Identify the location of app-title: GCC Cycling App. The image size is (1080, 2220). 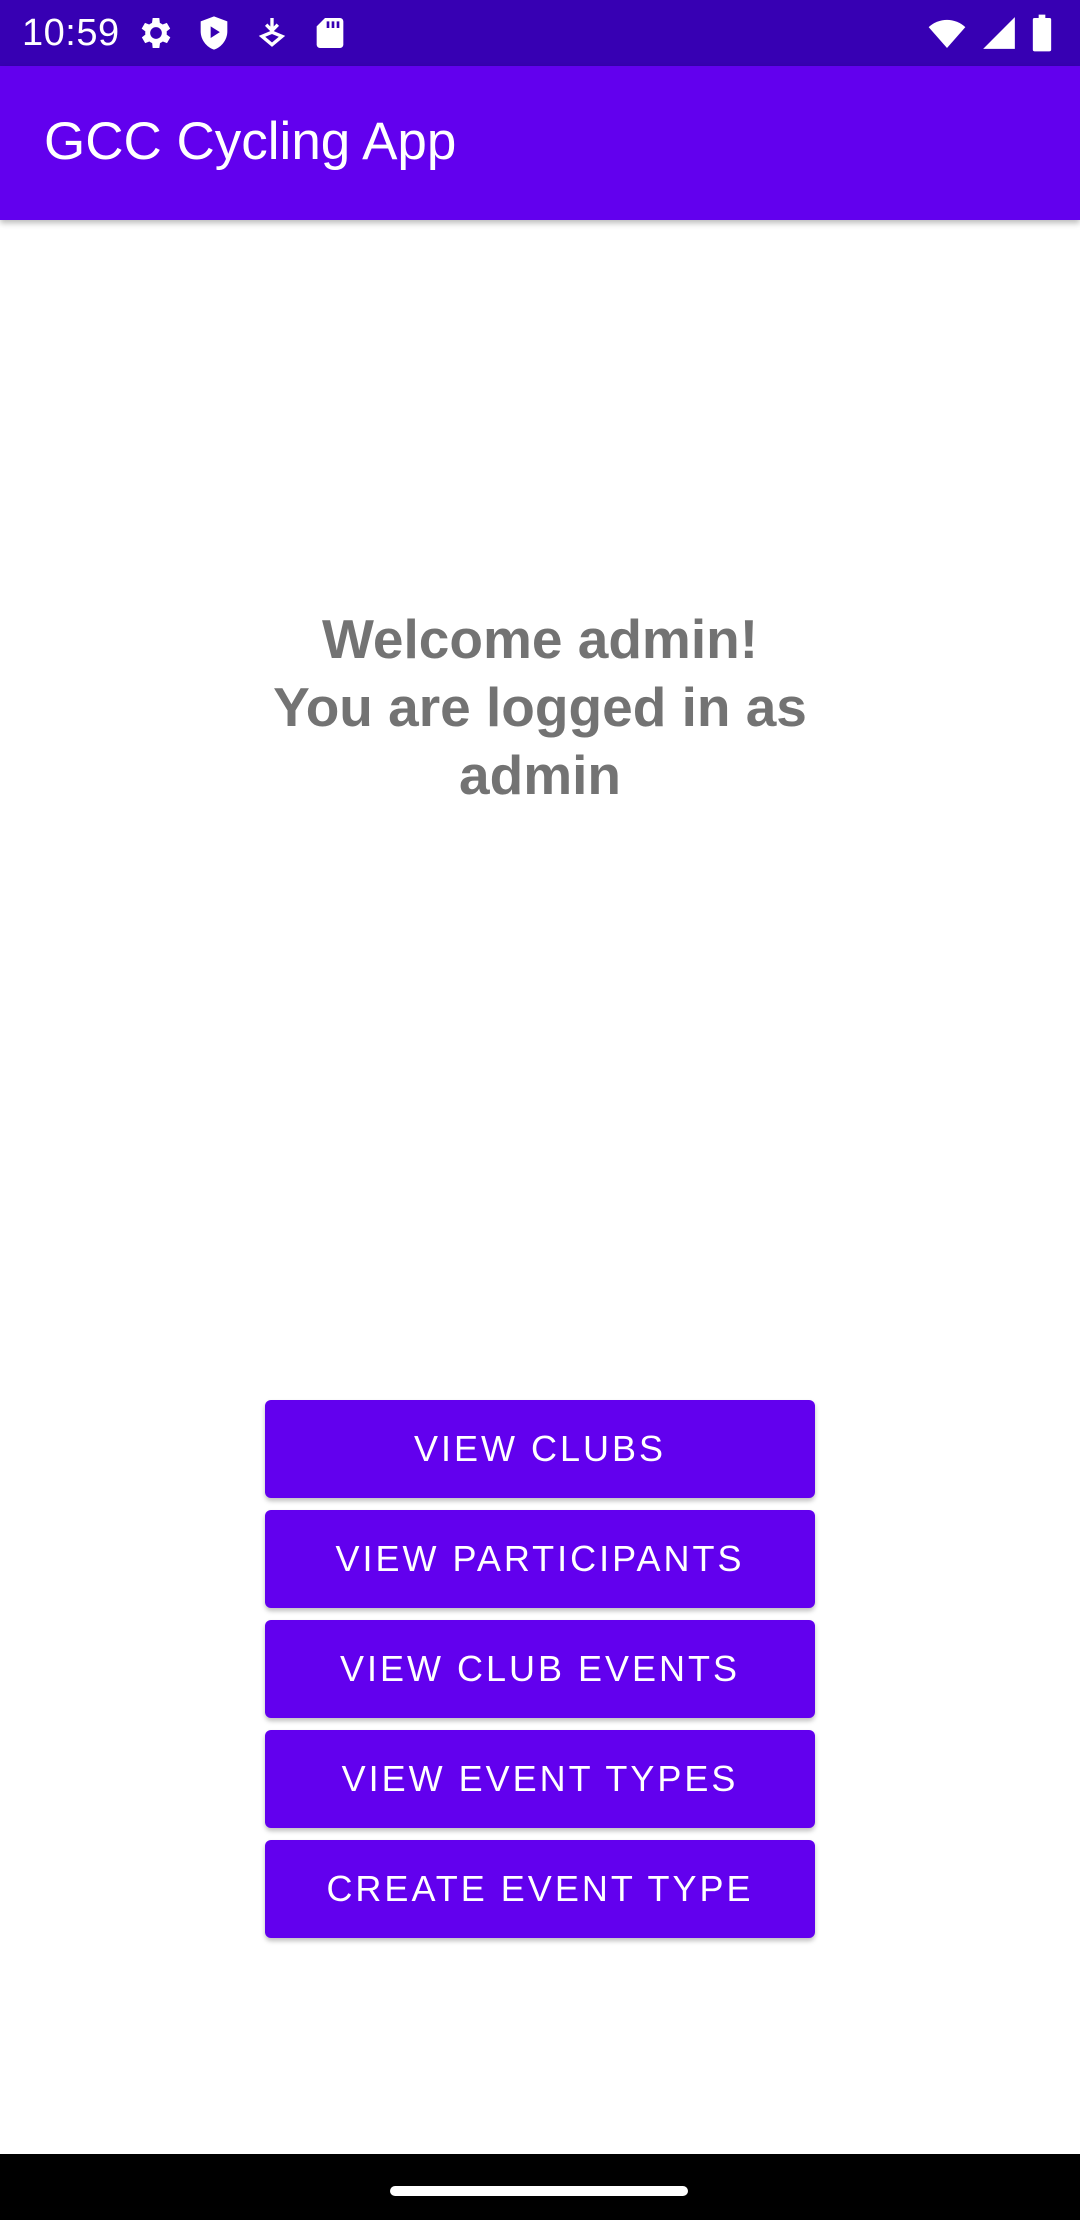
(250, 141).